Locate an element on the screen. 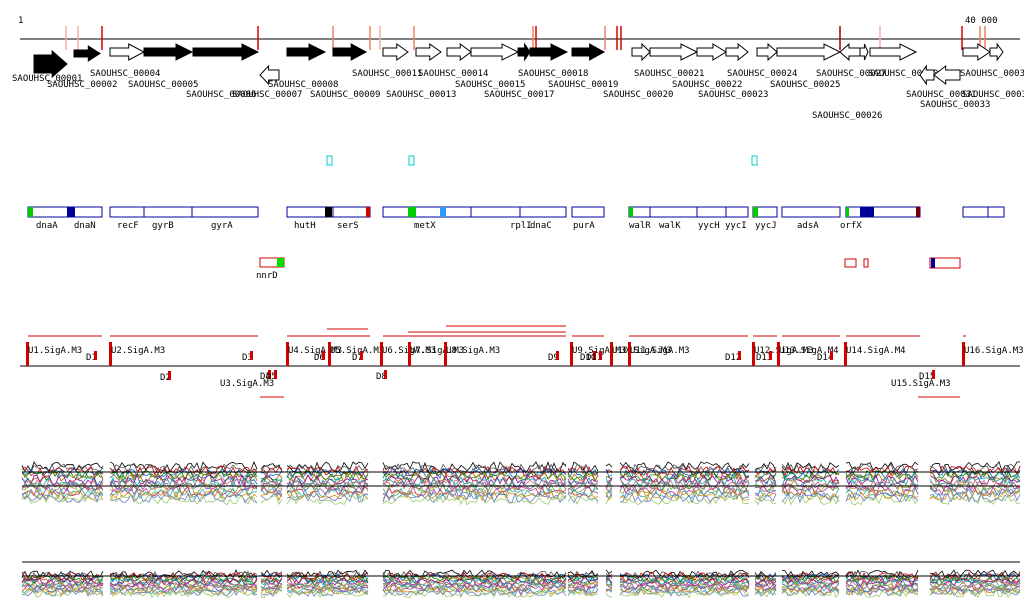 Image resolution: width=1024 pixels, height=615 pixels. gene-label: SAOUHSC_00018 is located at coordinates (553, 74).